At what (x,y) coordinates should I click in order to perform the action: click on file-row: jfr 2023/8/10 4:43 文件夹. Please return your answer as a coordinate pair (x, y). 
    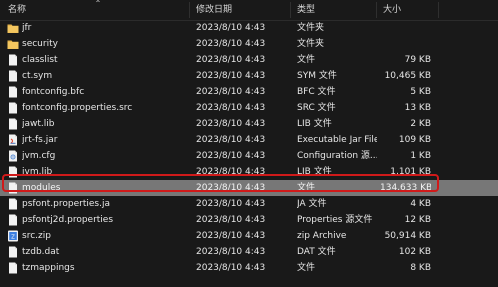
    Looking at the image, I should click on (249, 28).